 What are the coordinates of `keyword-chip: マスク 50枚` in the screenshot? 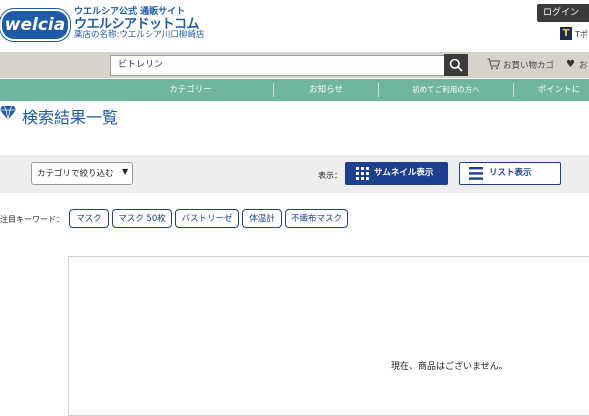 It's located at (142, 218).